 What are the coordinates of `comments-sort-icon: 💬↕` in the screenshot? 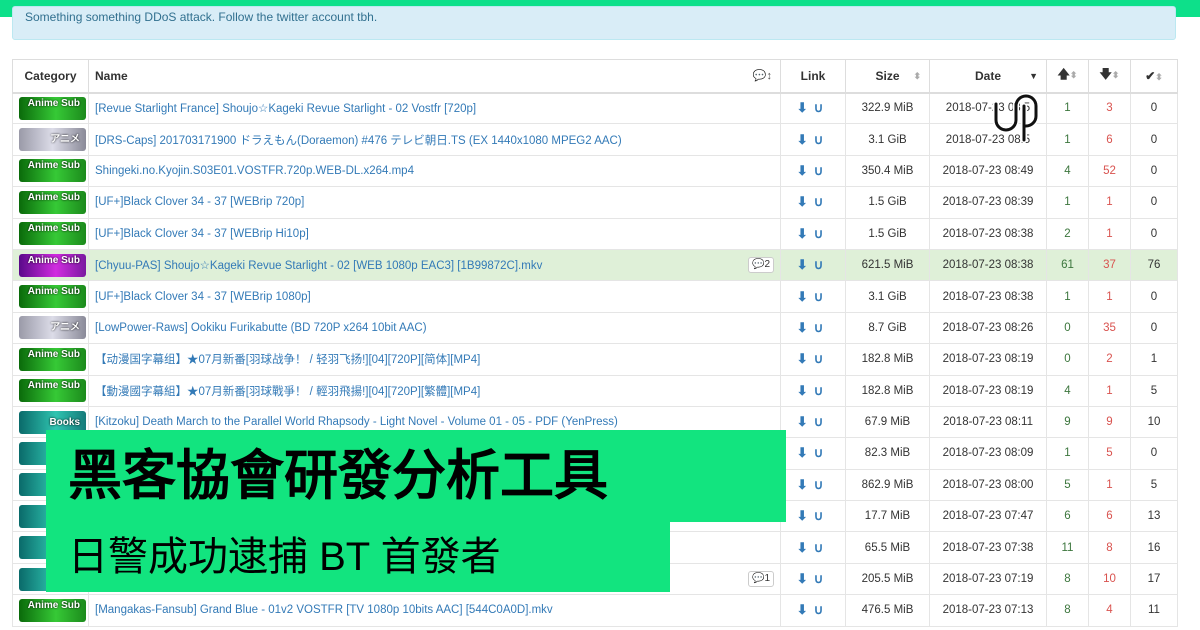 It's located at (762, 75).